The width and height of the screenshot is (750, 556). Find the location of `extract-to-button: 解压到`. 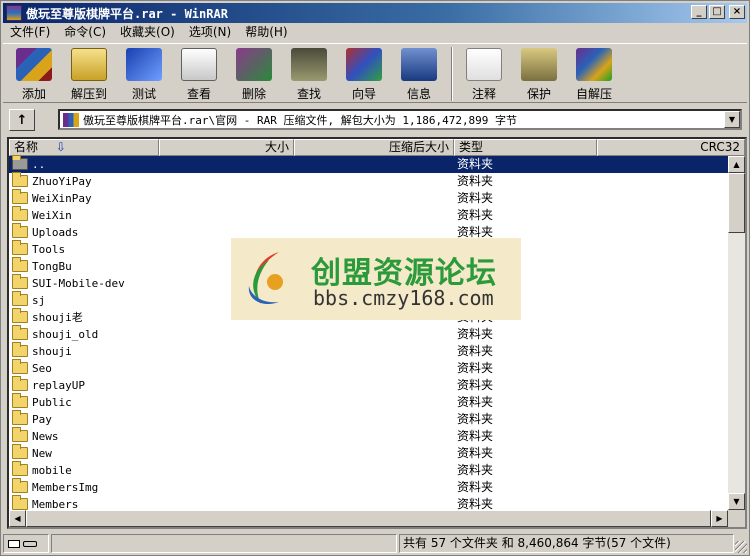

extract-to-button: 解压到 is located at coordinates (89, 73).